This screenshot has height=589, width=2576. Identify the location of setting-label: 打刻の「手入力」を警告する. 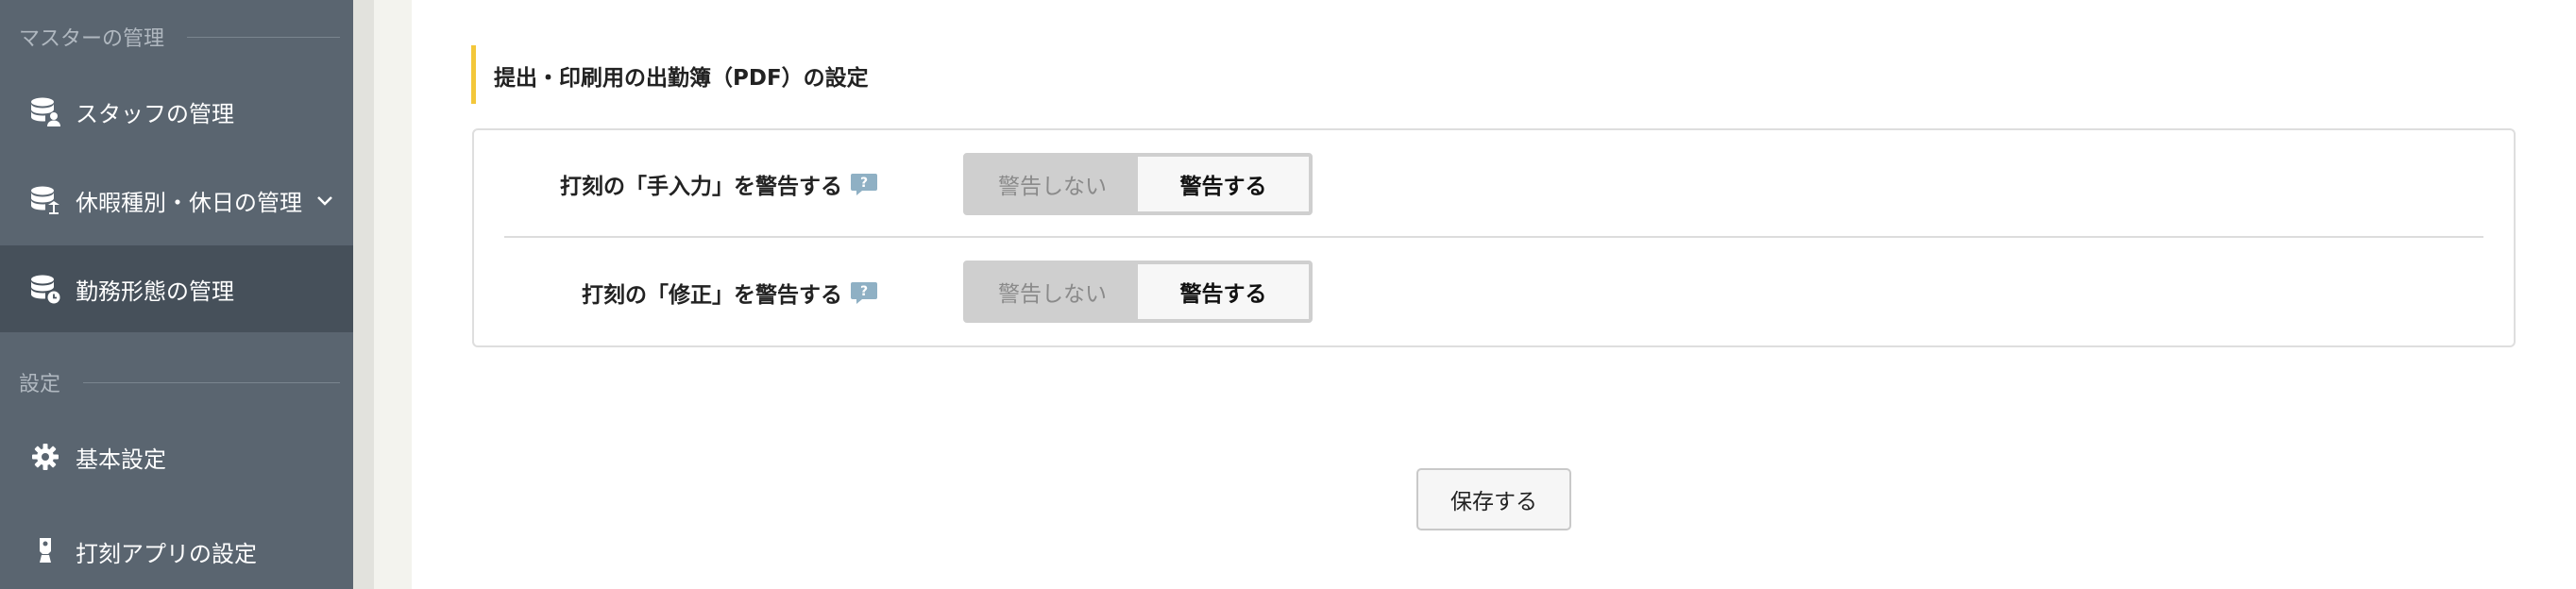
(701, 187).